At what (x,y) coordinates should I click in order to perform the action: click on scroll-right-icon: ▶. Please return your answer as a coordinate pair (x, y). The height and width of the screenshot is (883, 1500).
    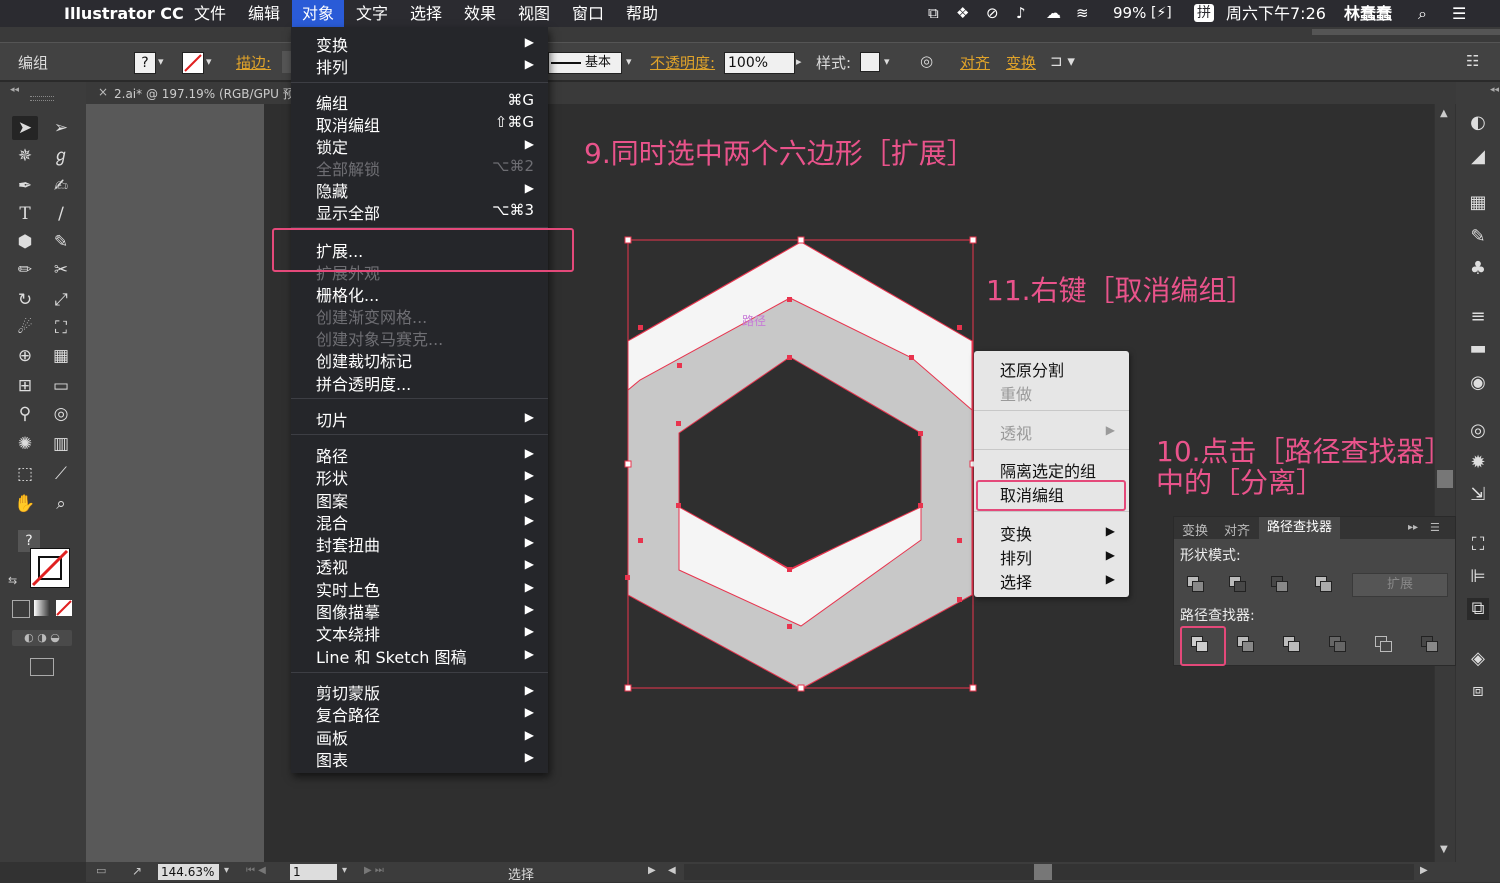
    Looking at the image, I should click on (1424, 870).